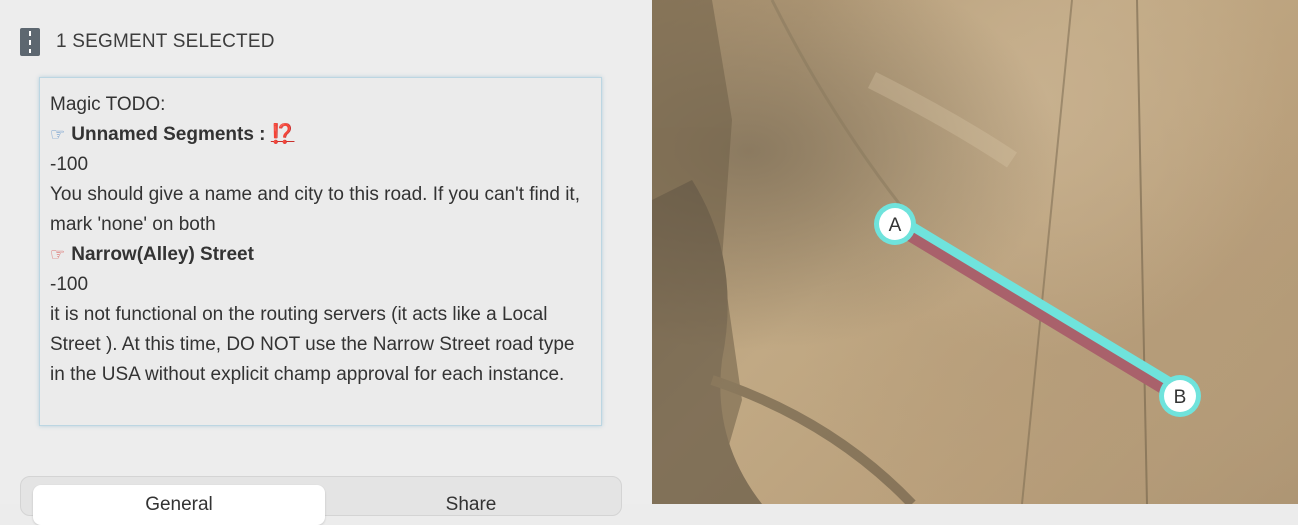 The height and width of the screenshot is (525, 1298). Describe the element at coordinates (30, 42) in the screenshot. I see `road-icon` at that location.